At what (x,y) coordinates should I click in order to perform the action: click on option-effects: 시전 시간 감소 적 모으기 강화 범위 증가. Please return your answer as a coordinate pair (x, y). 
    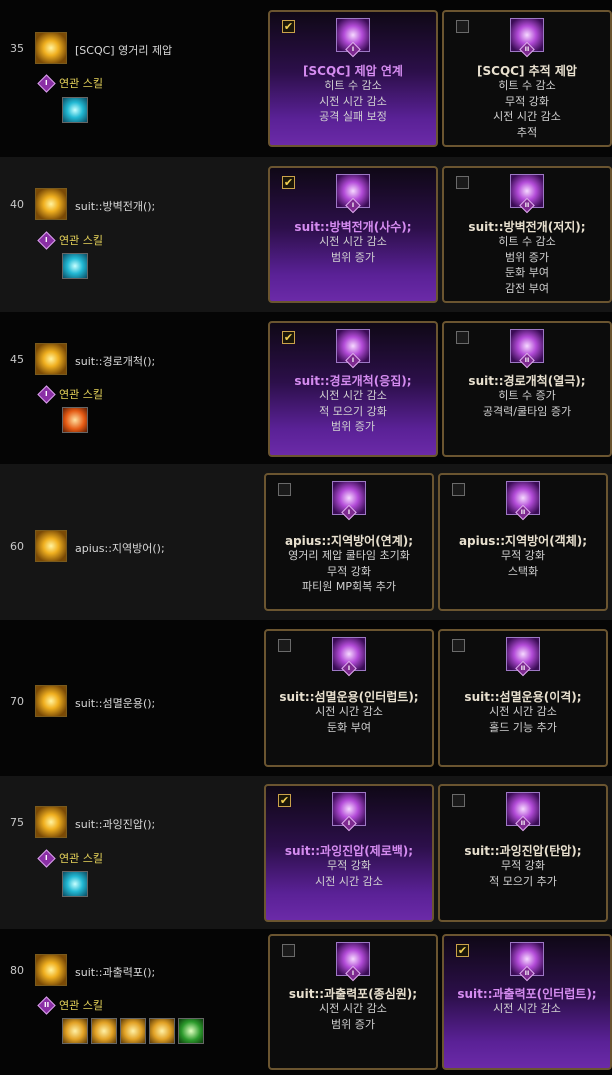
    Looking at the image, I should click on (353, 411).